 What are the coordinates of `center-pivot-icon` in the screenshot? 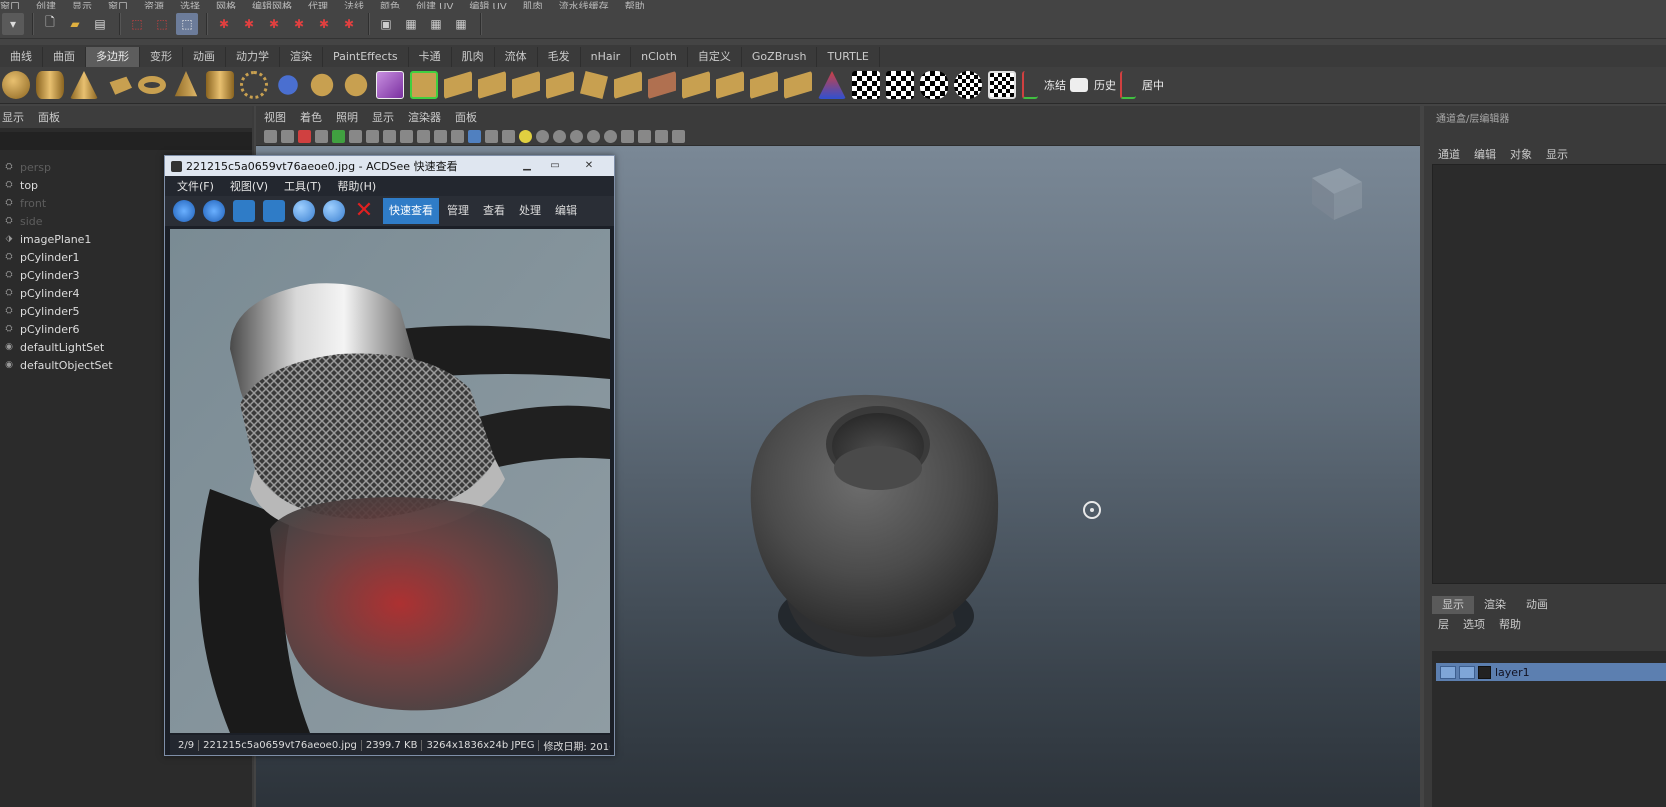 It's located at (1128, 85).